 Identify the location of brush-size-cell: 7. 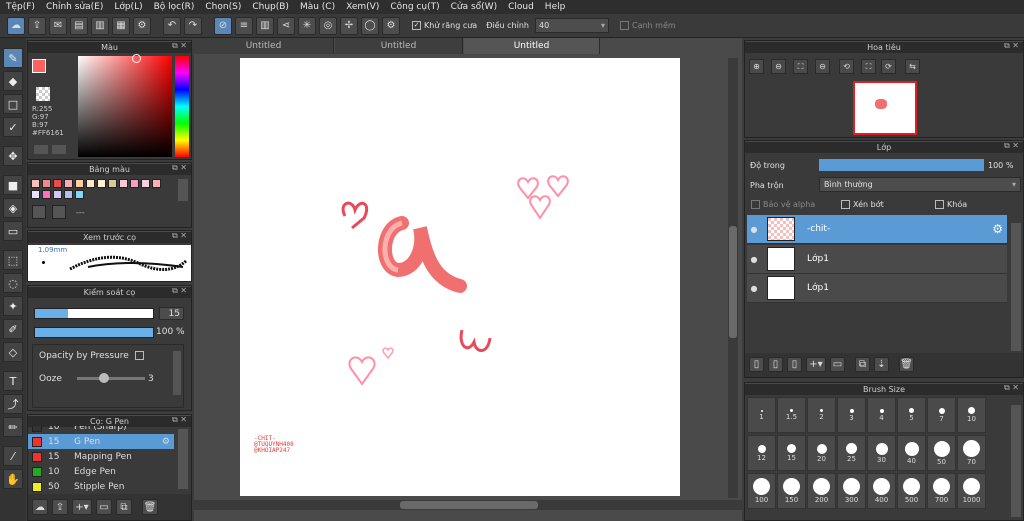
(941, 415).